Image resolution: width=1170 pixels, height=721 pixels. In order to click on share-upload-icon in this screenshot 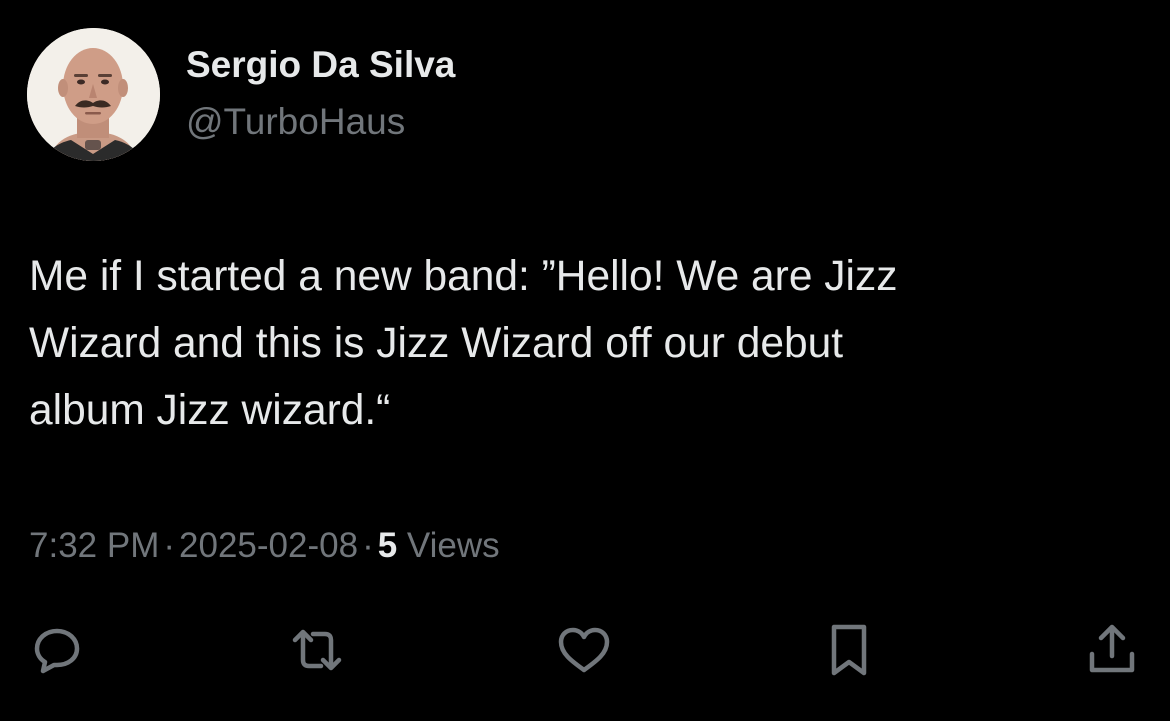, I will do `click(1112, 648)`.